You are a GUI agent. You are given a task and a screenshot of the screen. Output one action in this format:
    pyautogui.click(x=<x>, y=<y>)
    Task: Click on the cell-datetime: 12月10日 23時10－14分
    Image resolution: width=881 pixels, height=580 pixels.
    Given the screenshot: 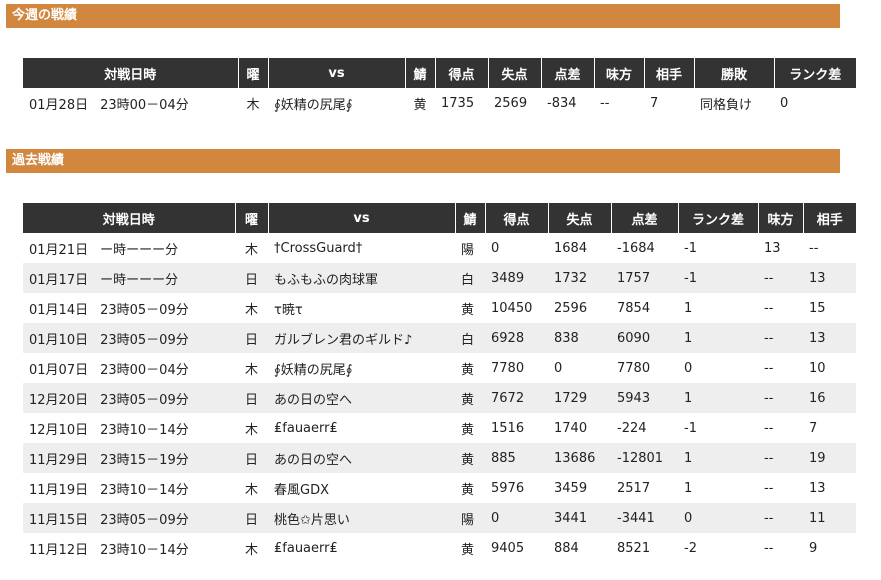 What is the action you would take?
    pyautogui.click(x=129, y=428)
    